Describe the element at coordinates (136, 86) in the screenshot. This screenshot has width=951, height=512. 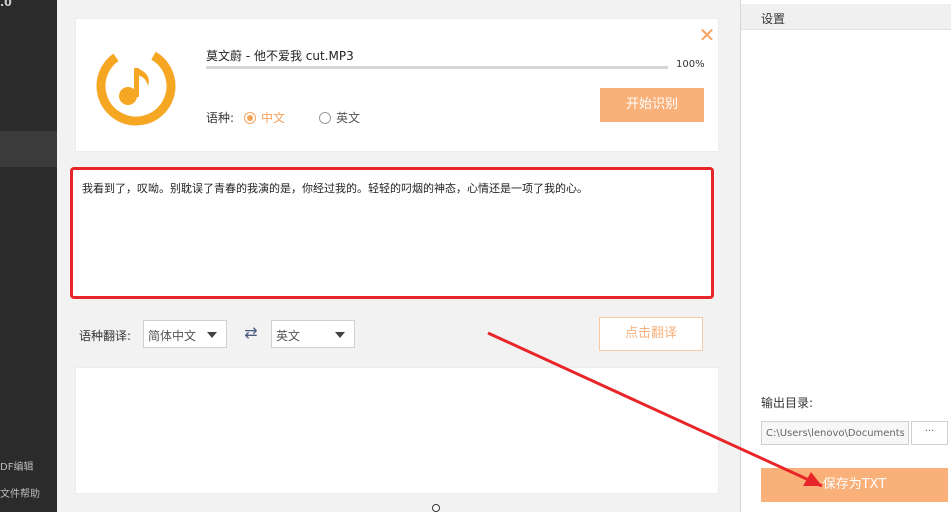
I see `music-note-icon` at that location.